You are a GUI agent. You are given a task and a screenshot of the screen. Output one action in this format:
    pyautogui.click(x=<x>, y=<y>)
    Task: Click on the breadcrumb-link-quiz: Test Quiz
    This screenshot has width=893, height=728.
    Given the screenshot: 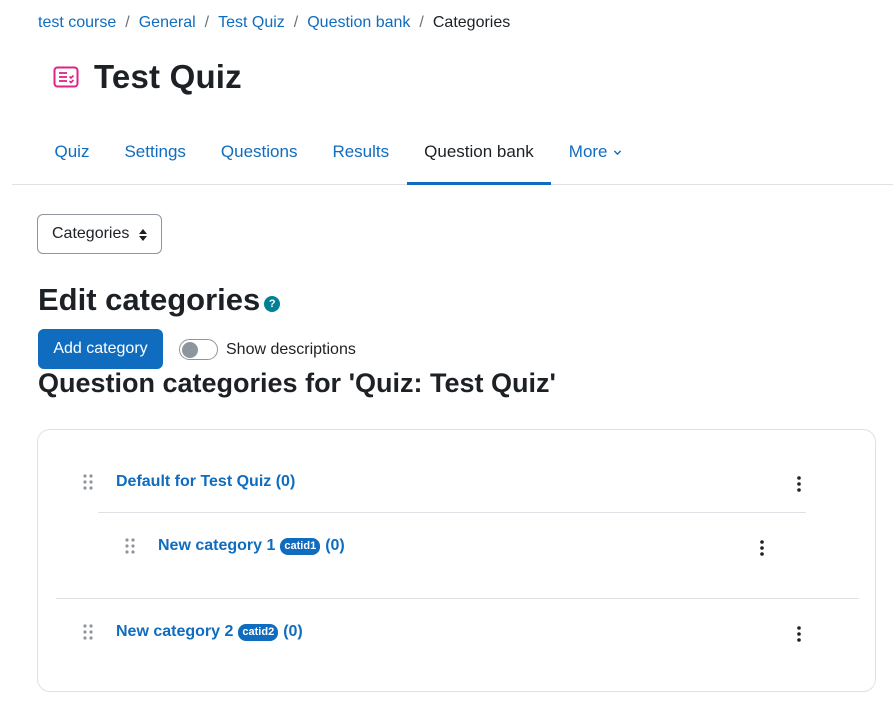 What is the action you would take?
    pyautogui.click(x=251, y=23)
    